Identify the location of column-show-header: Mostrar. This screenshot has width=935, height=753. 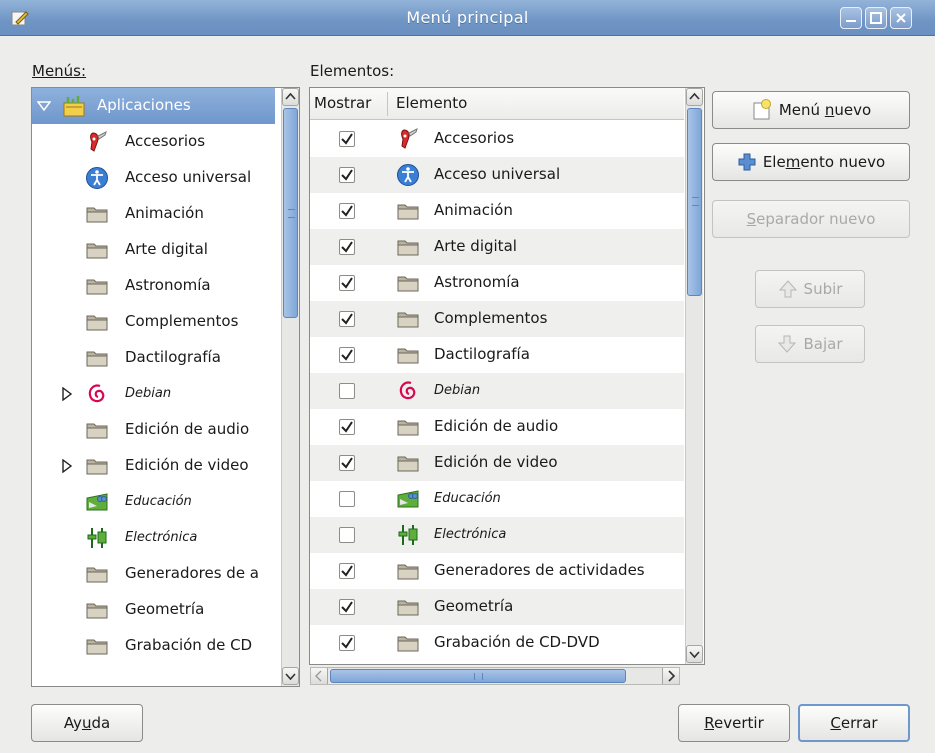
(342, 103).